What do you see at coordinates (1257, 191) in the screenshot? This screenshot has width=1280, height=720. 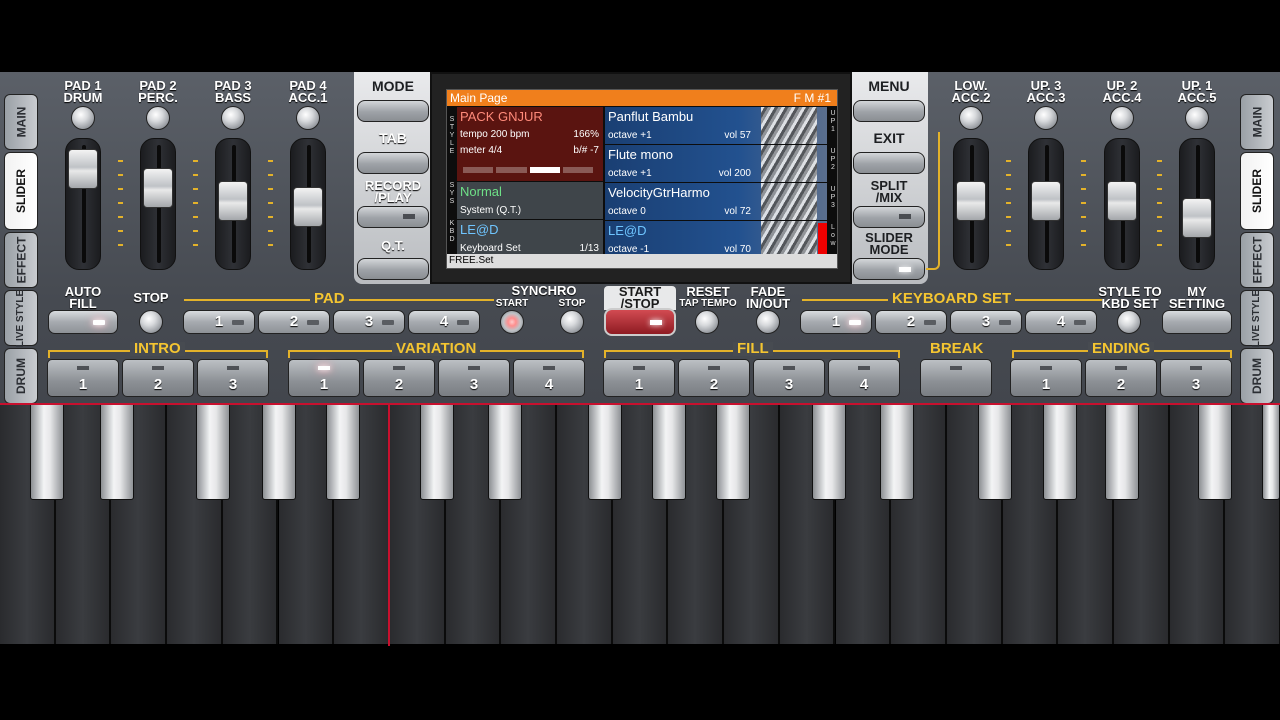 I see `tab-slider-right: SLIDER` at bounding box center [1257, 191].